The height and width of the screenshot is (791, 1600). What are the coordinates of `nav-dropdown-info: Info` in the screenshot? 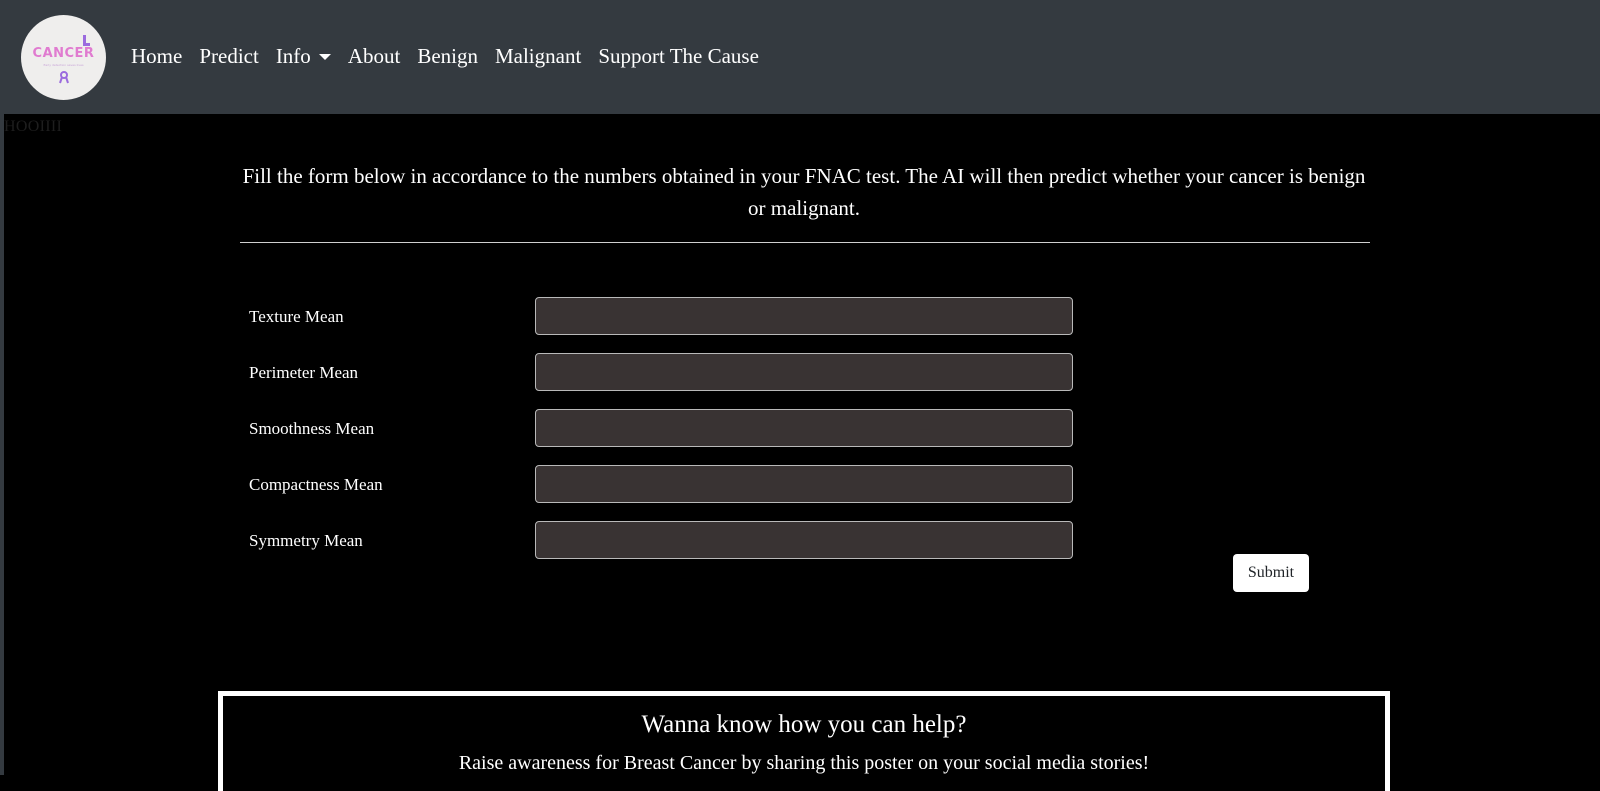 It's located at (303, 56).